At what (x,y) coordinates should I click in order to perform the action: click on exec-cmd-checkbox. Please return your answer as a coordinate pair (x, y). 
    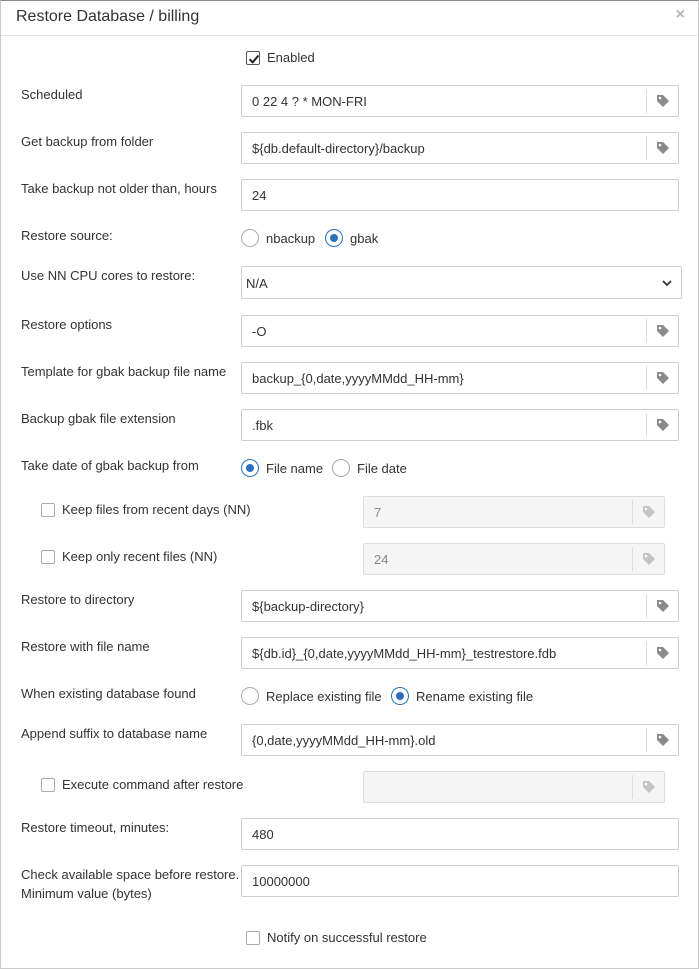
    Looking at the image, I should click on (48, 784).